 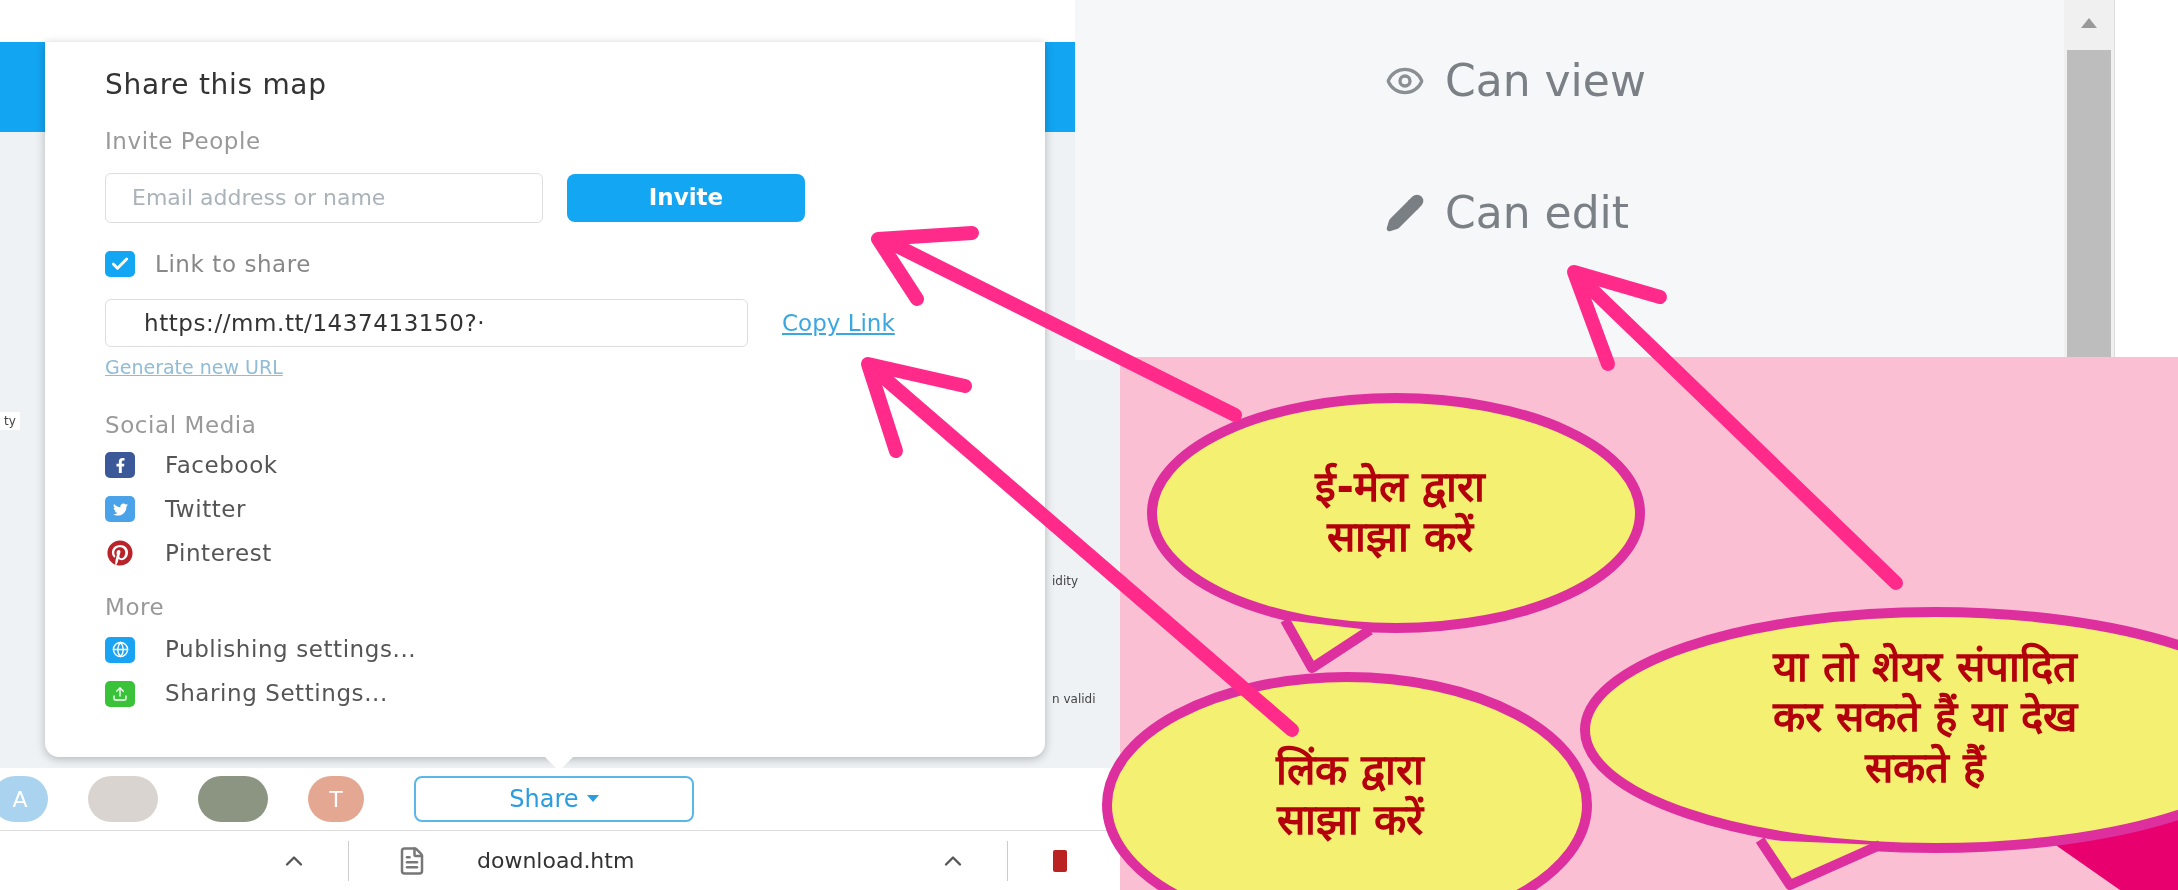 What do you see at coordinates (1405, 213) in the screenshot?
I see `pencil-icon` at bounding box center [1405, 213].